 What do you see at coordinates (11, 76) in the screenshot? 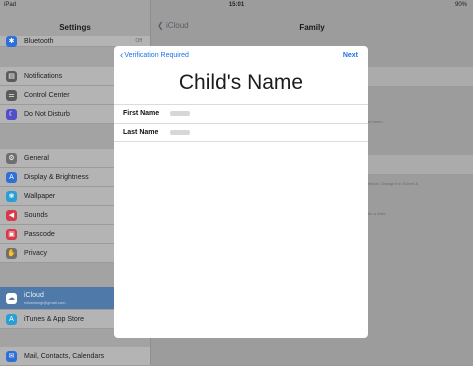
I see `notifications-icon: ▤` at bounding box center [11, 76].